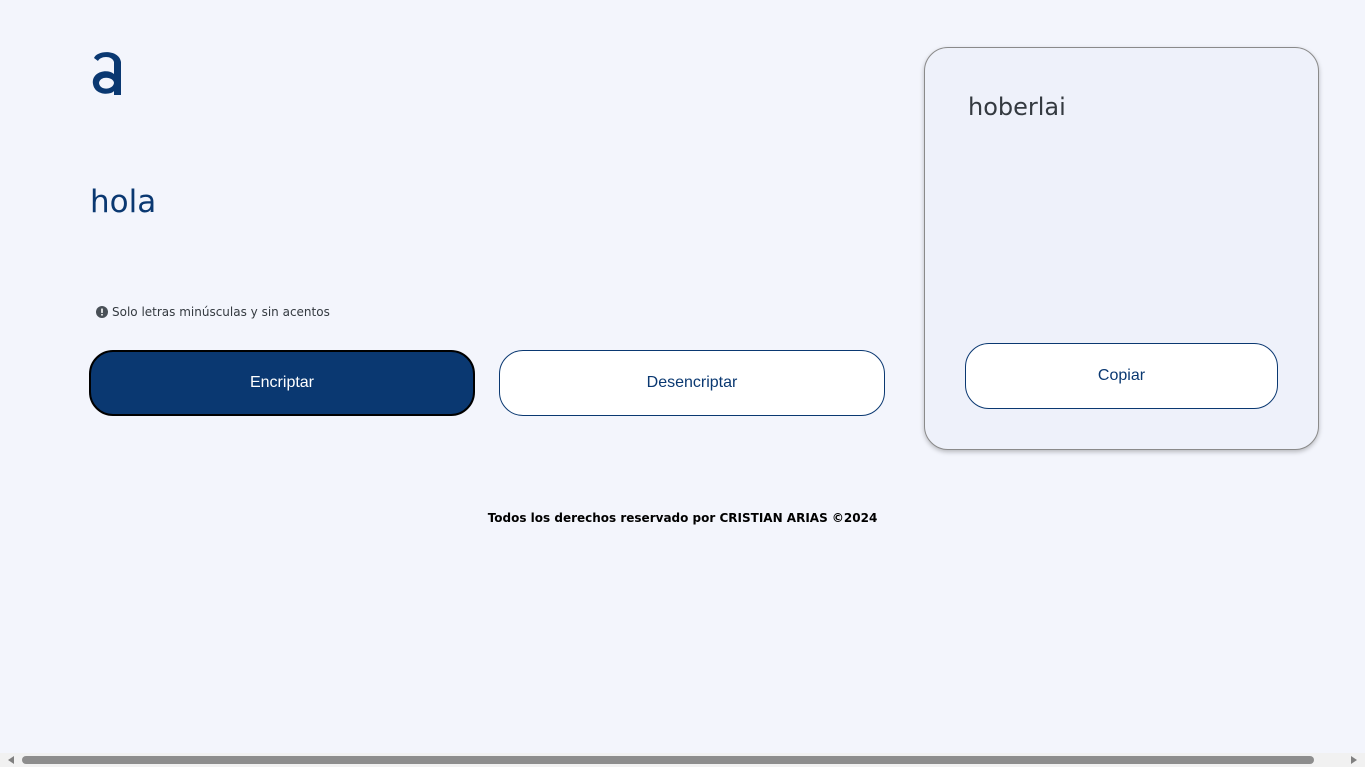 The width and height of the screenshot is (1365, 767). What do you see at coordinates (668, 760) in the screenshot?
I see `scrollbar-thumb` at bounding box center [668, 760].